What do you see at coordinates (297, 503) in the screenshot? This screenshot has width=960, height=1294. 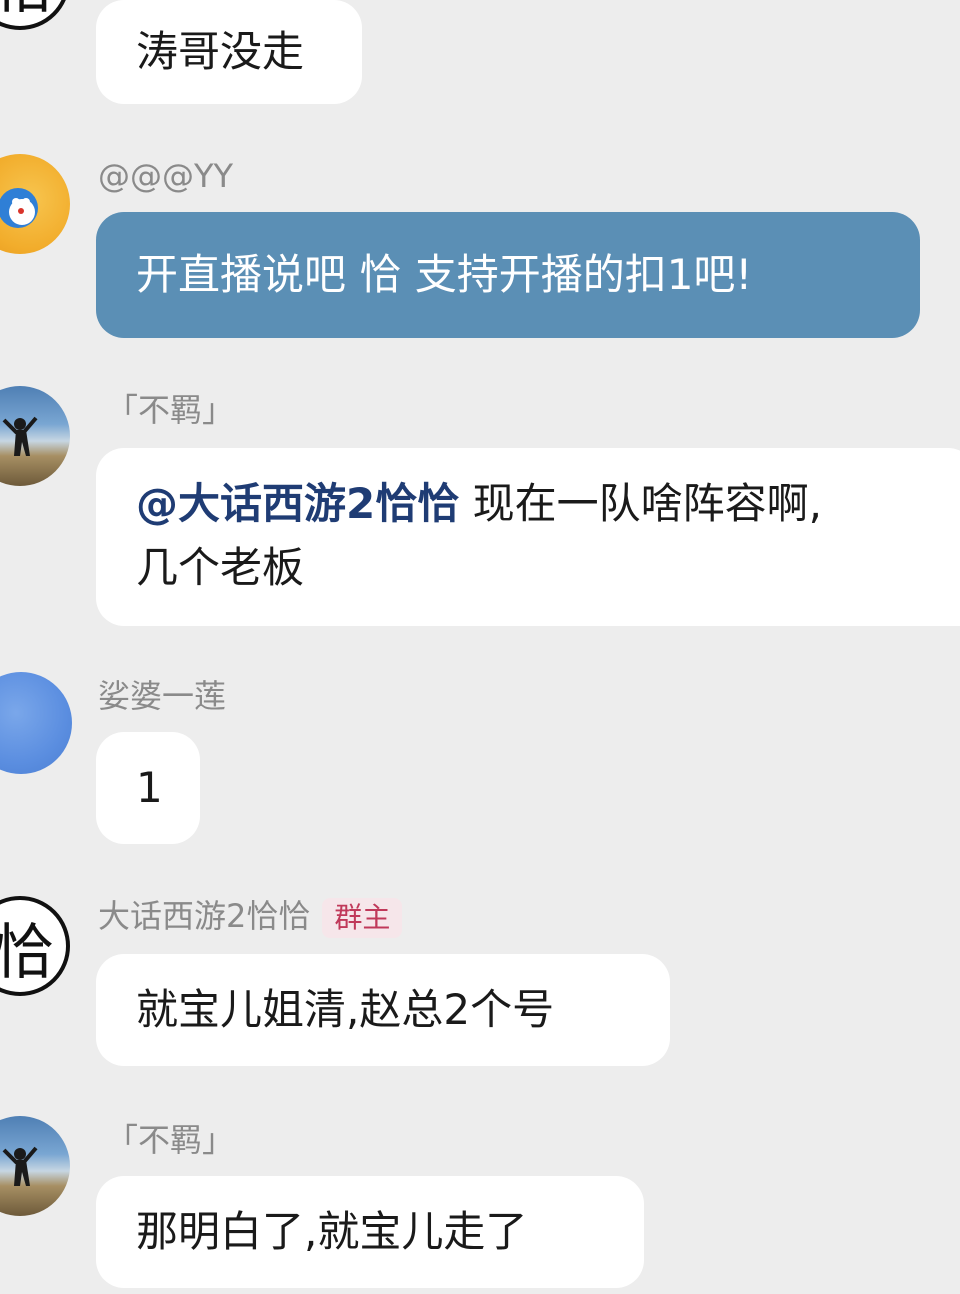 I see `mention-link: @大话西游2恰恰` at bounding box center [297, 503].